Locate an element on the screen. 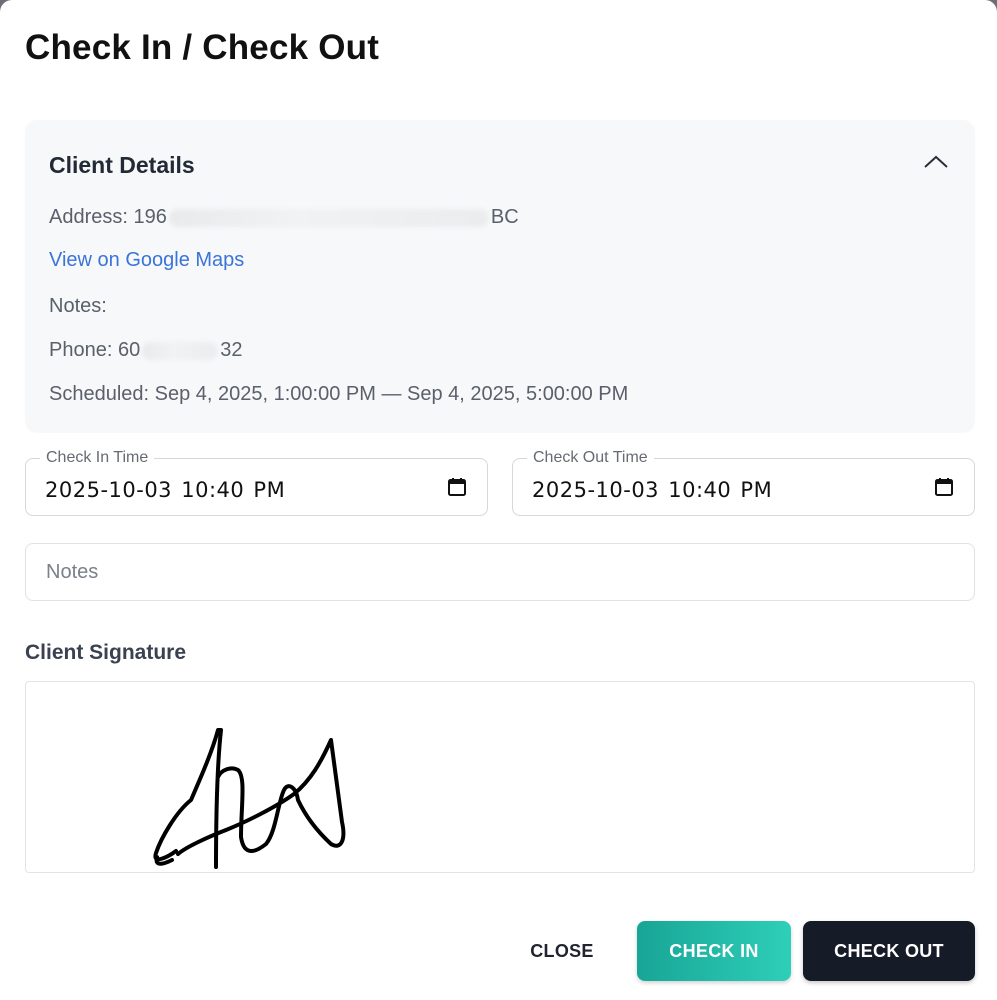 The image size is (997, 1000). address-suffix: BC is located at coordinates (504, 217).